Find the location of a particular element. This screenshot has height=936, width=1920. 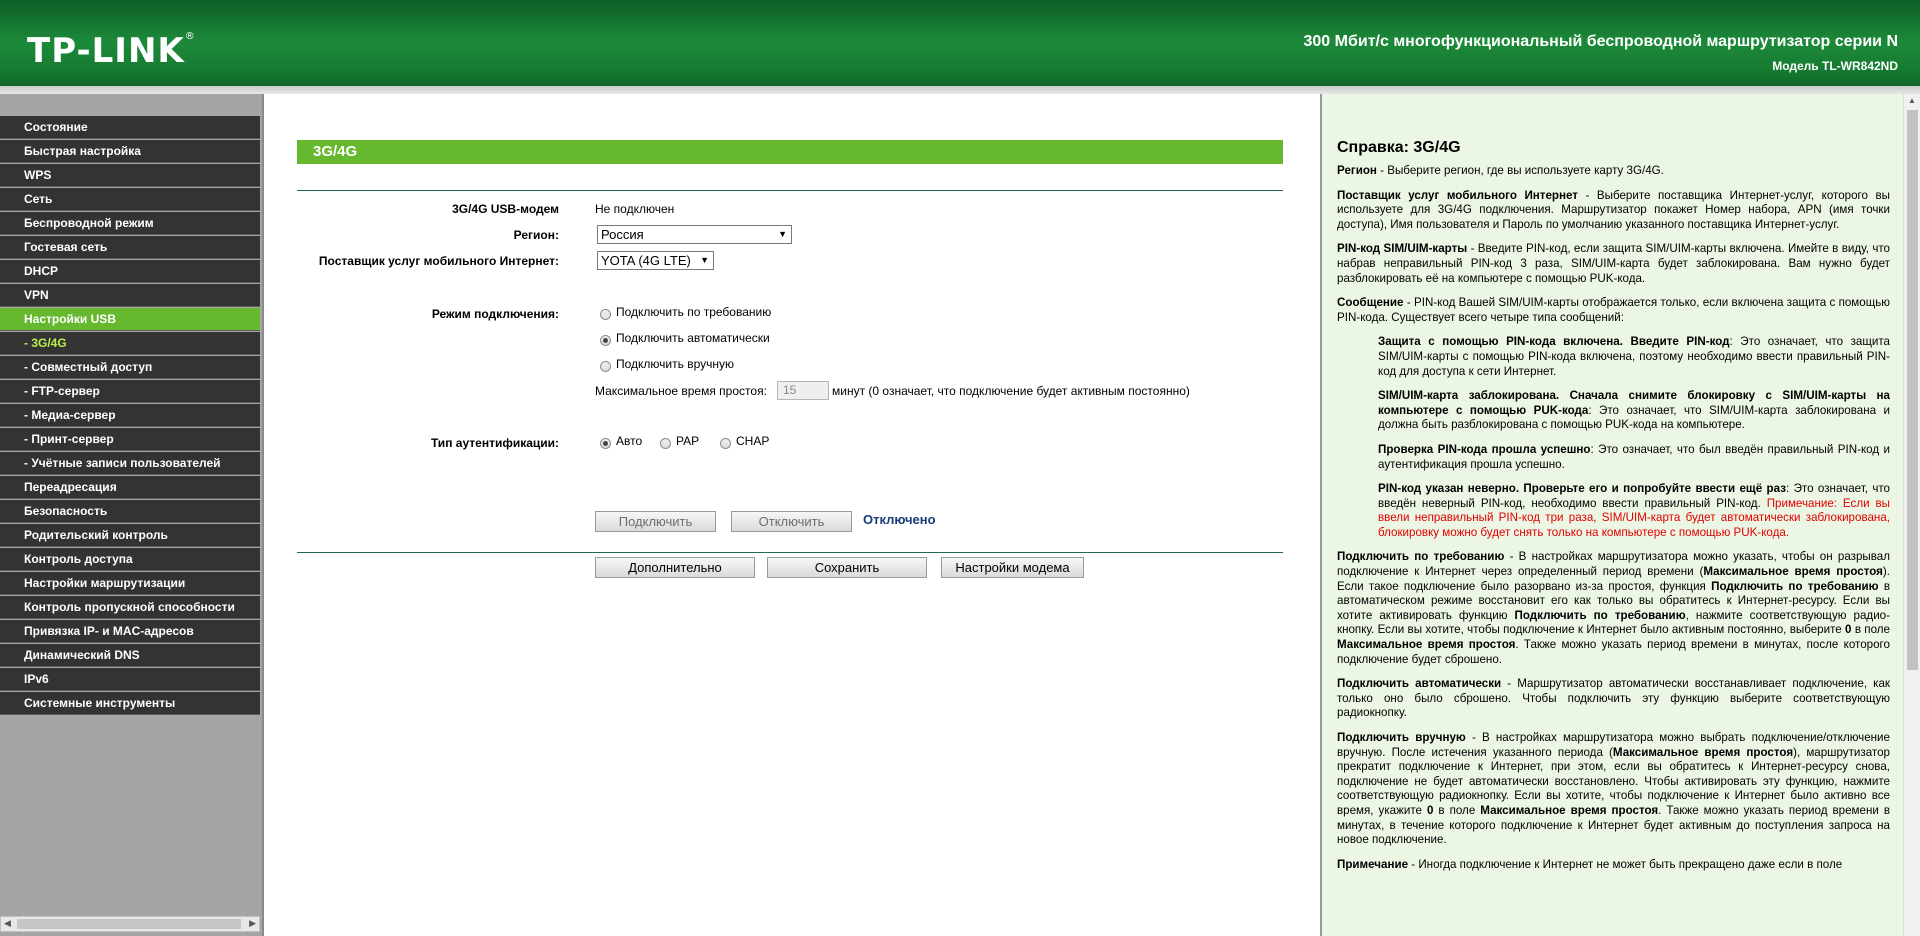

mode-on-demand-radio is located at coordinates (605, 314).